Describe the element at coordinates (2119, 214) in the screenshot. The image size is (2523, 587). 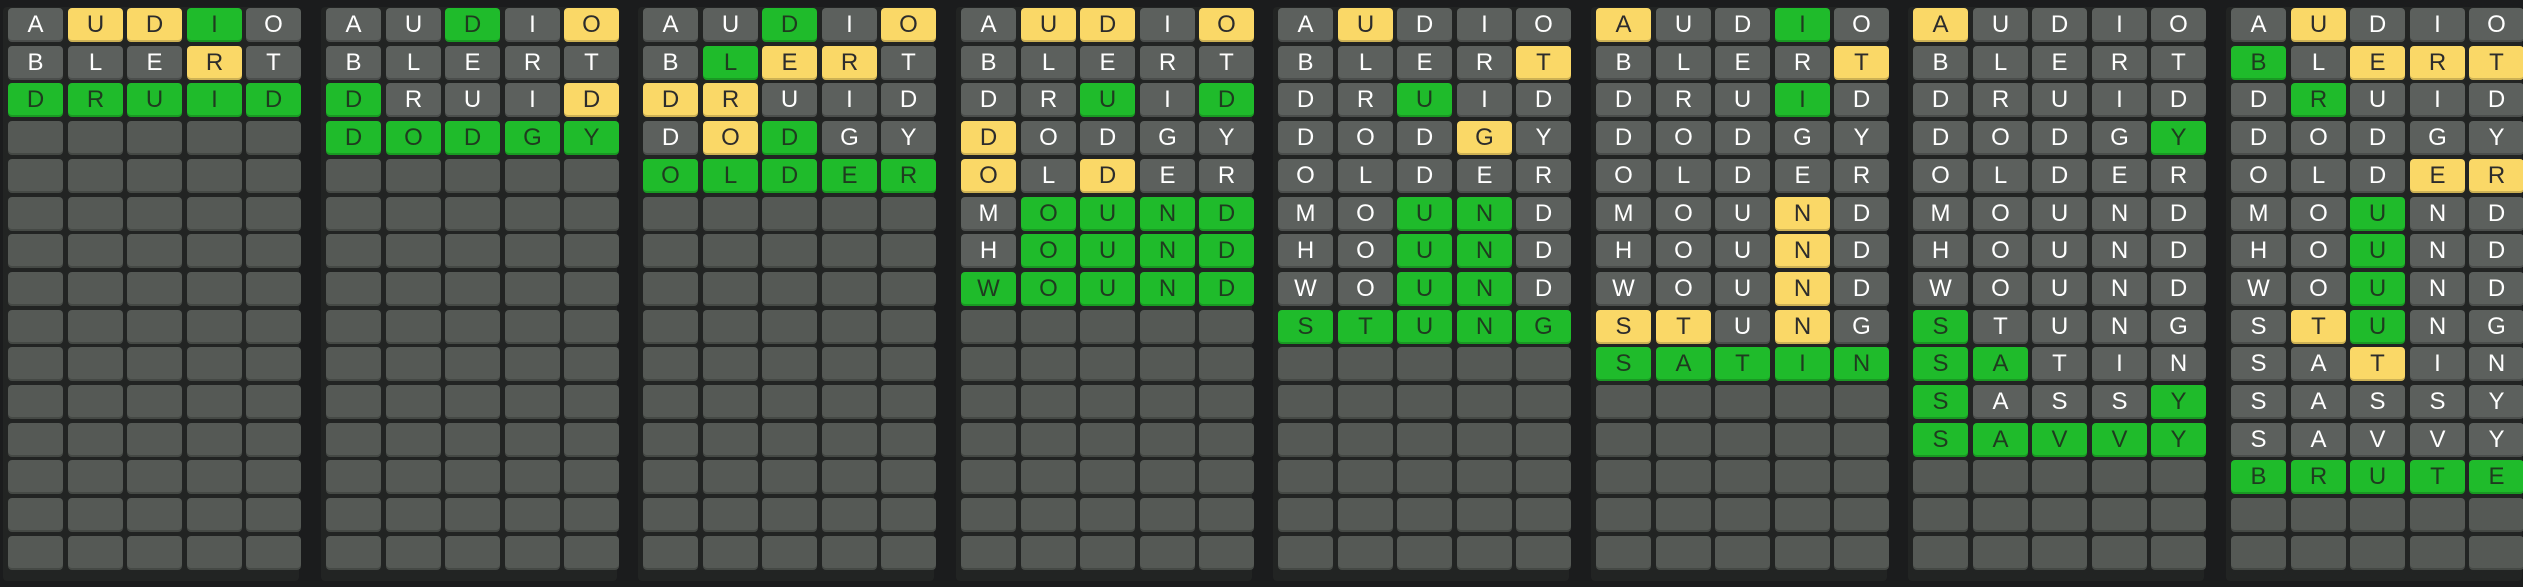
I see `tile-absent: N` at that location.